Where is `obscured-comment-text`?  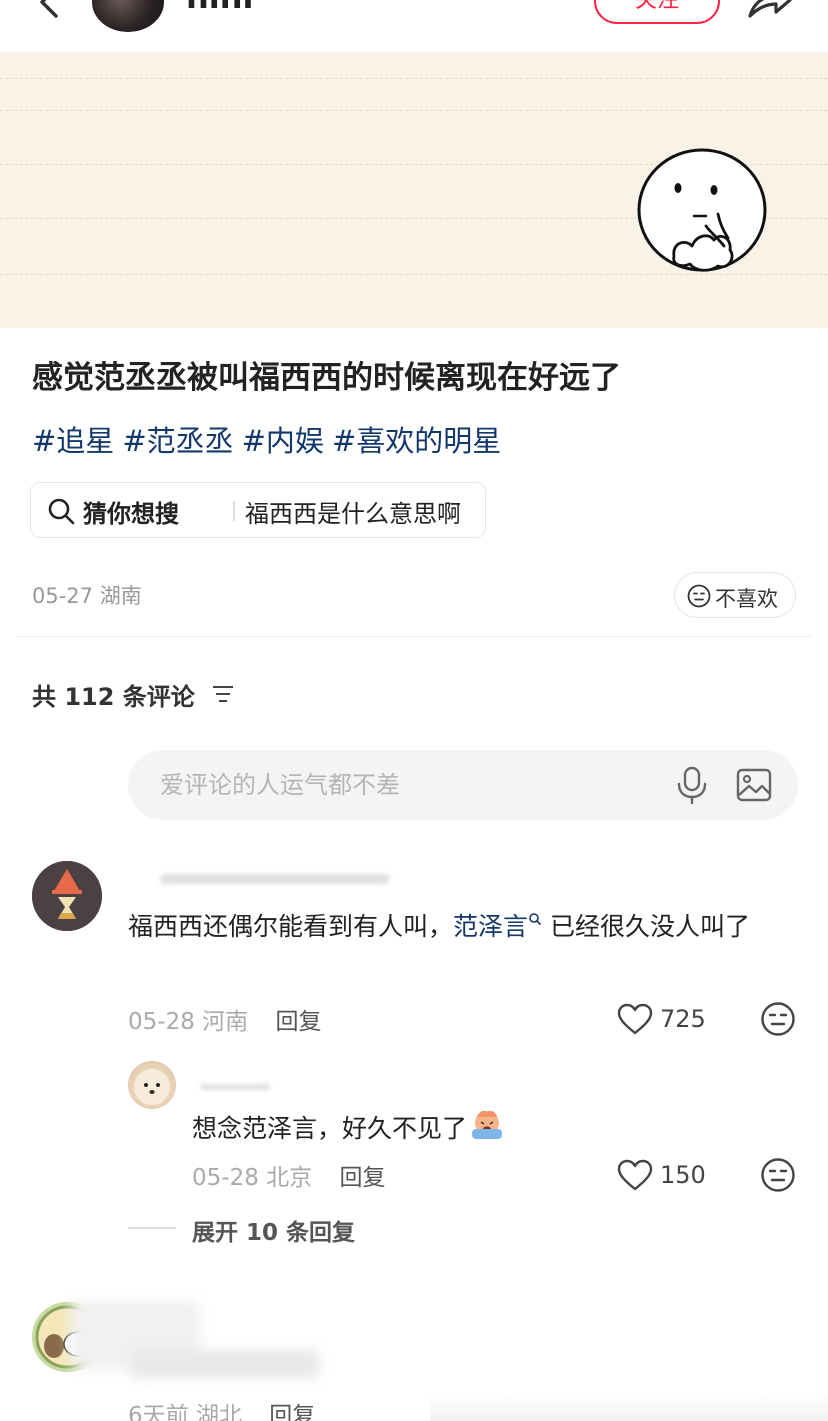
obscured-comment-text is located at coordinates (225, 1364).